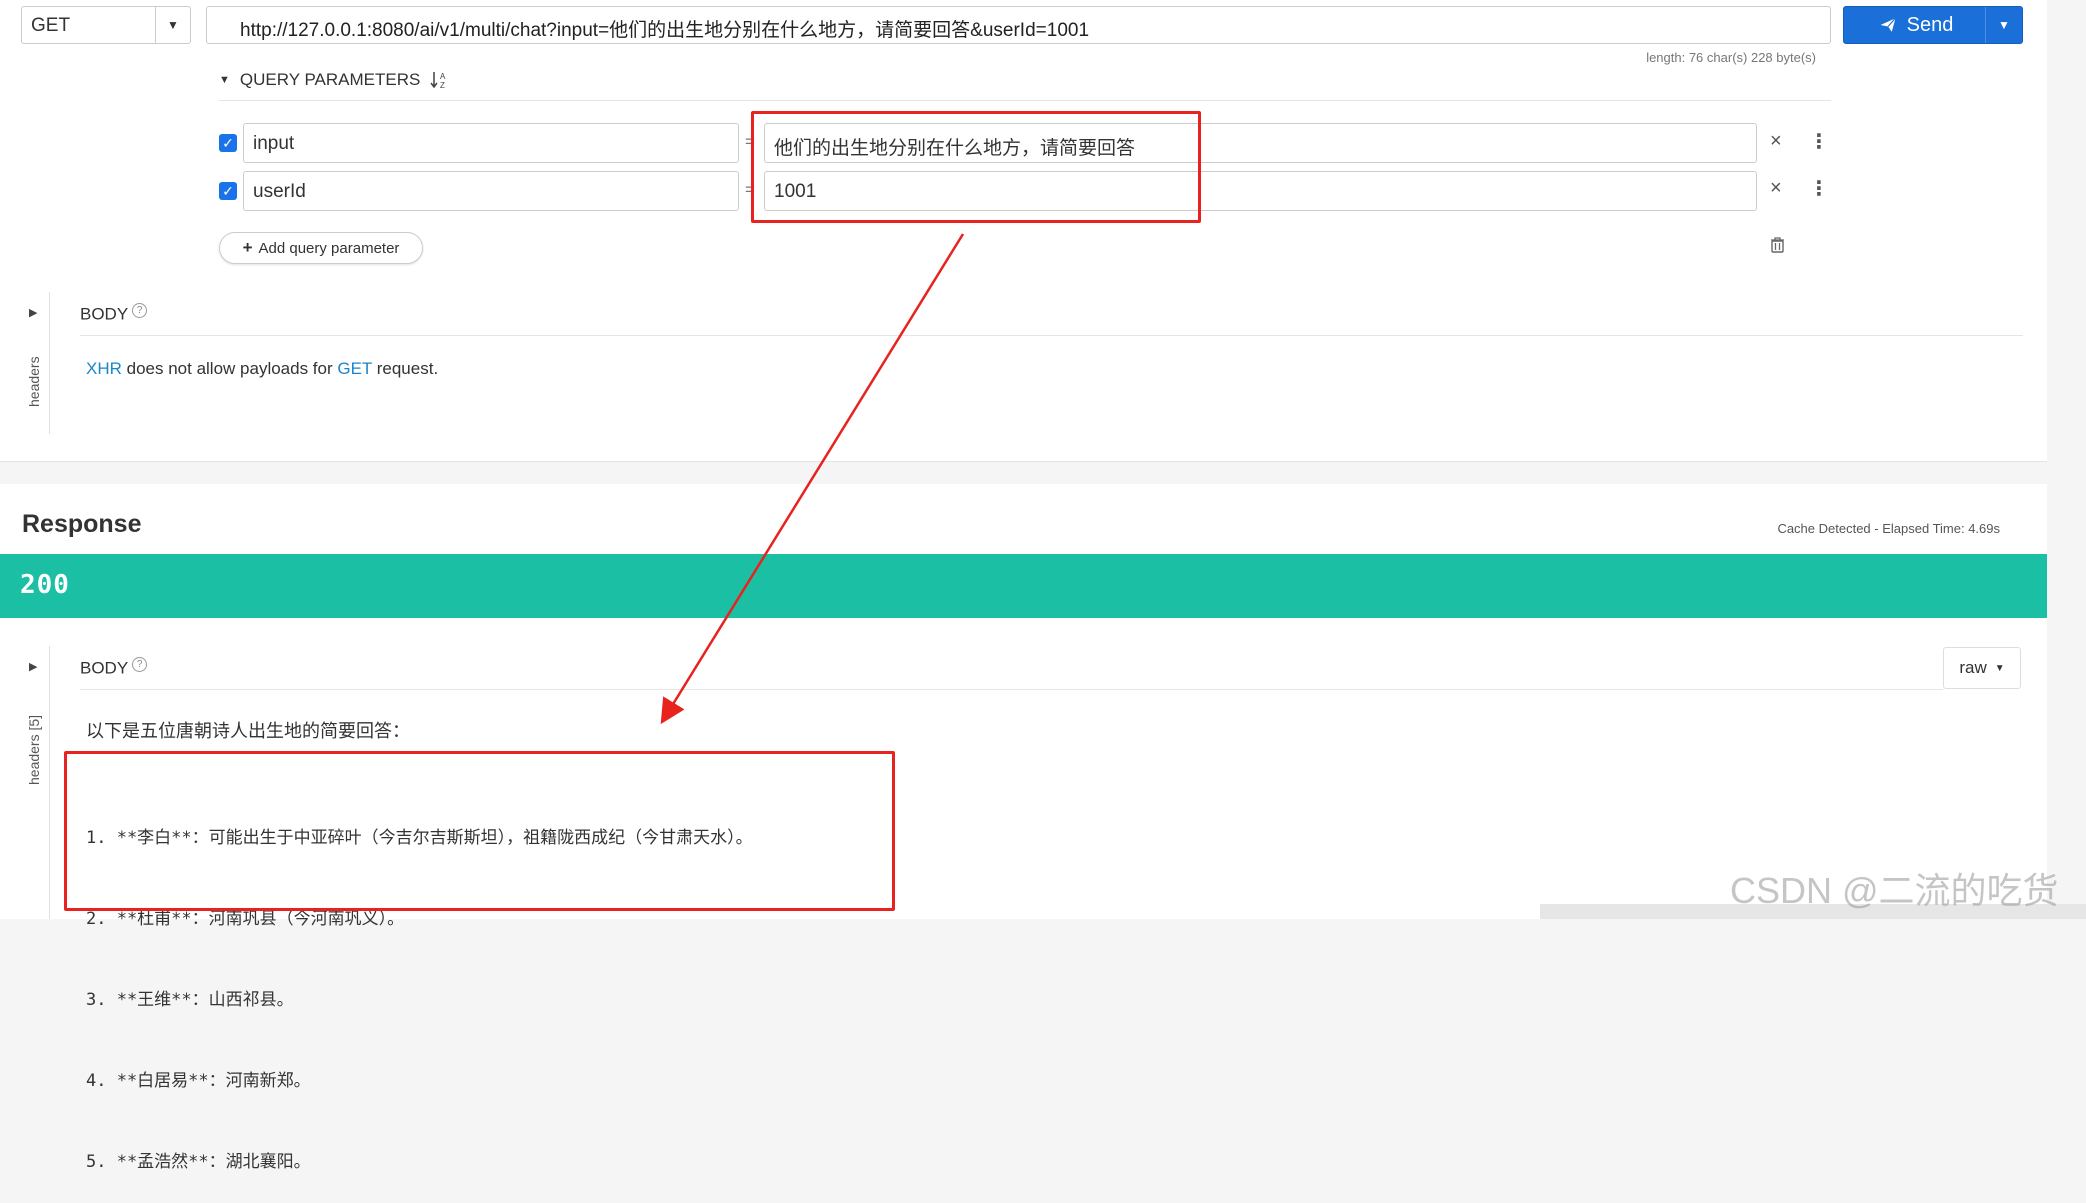  I want to click on list-item: 3. **王维**：山西祁县。, so click(190, 1000).